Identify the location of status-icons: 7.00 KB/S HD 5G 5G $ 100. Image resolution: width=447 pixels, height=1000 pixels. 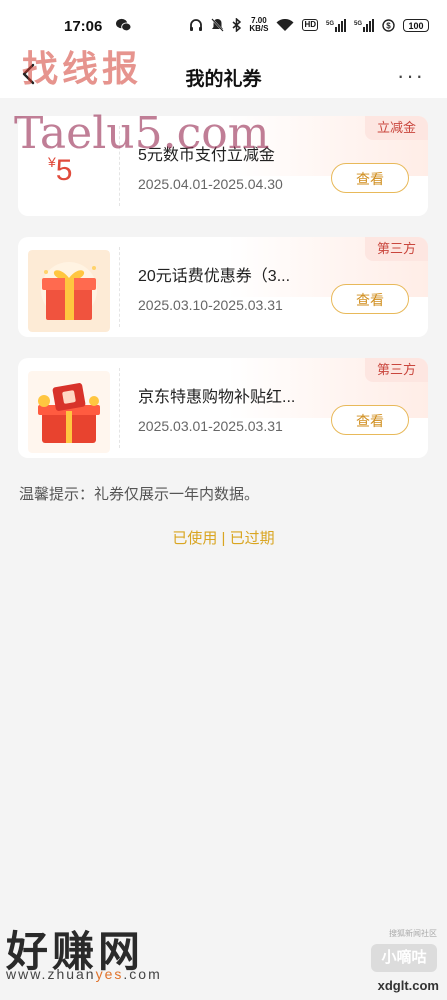
(309, 25).